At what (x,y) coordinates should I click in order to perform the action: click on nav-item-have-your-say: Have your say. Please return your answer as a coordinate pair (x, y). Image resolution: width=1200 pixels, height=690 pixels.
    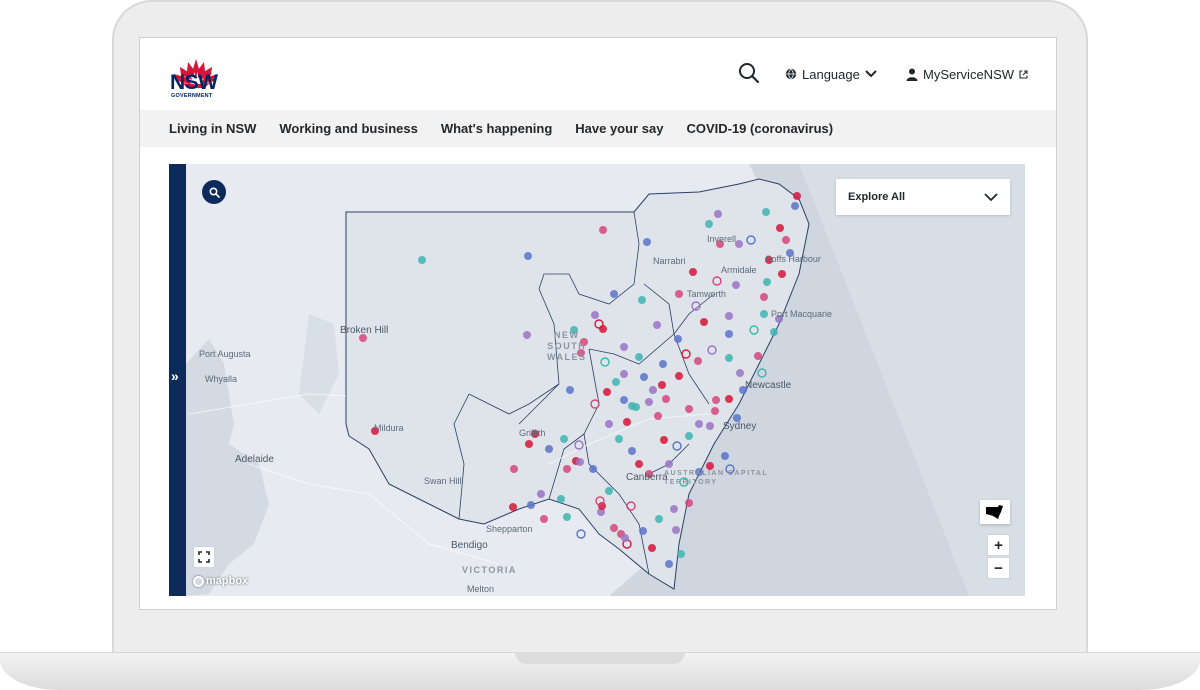
    Looking at the image, I should click on (619, 128).